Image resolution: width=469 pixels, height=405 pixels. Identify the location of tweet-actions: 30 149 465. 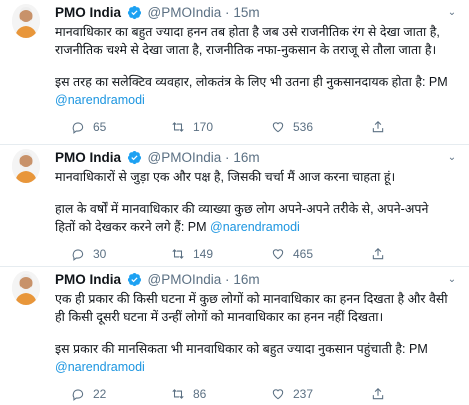
(250, 254).